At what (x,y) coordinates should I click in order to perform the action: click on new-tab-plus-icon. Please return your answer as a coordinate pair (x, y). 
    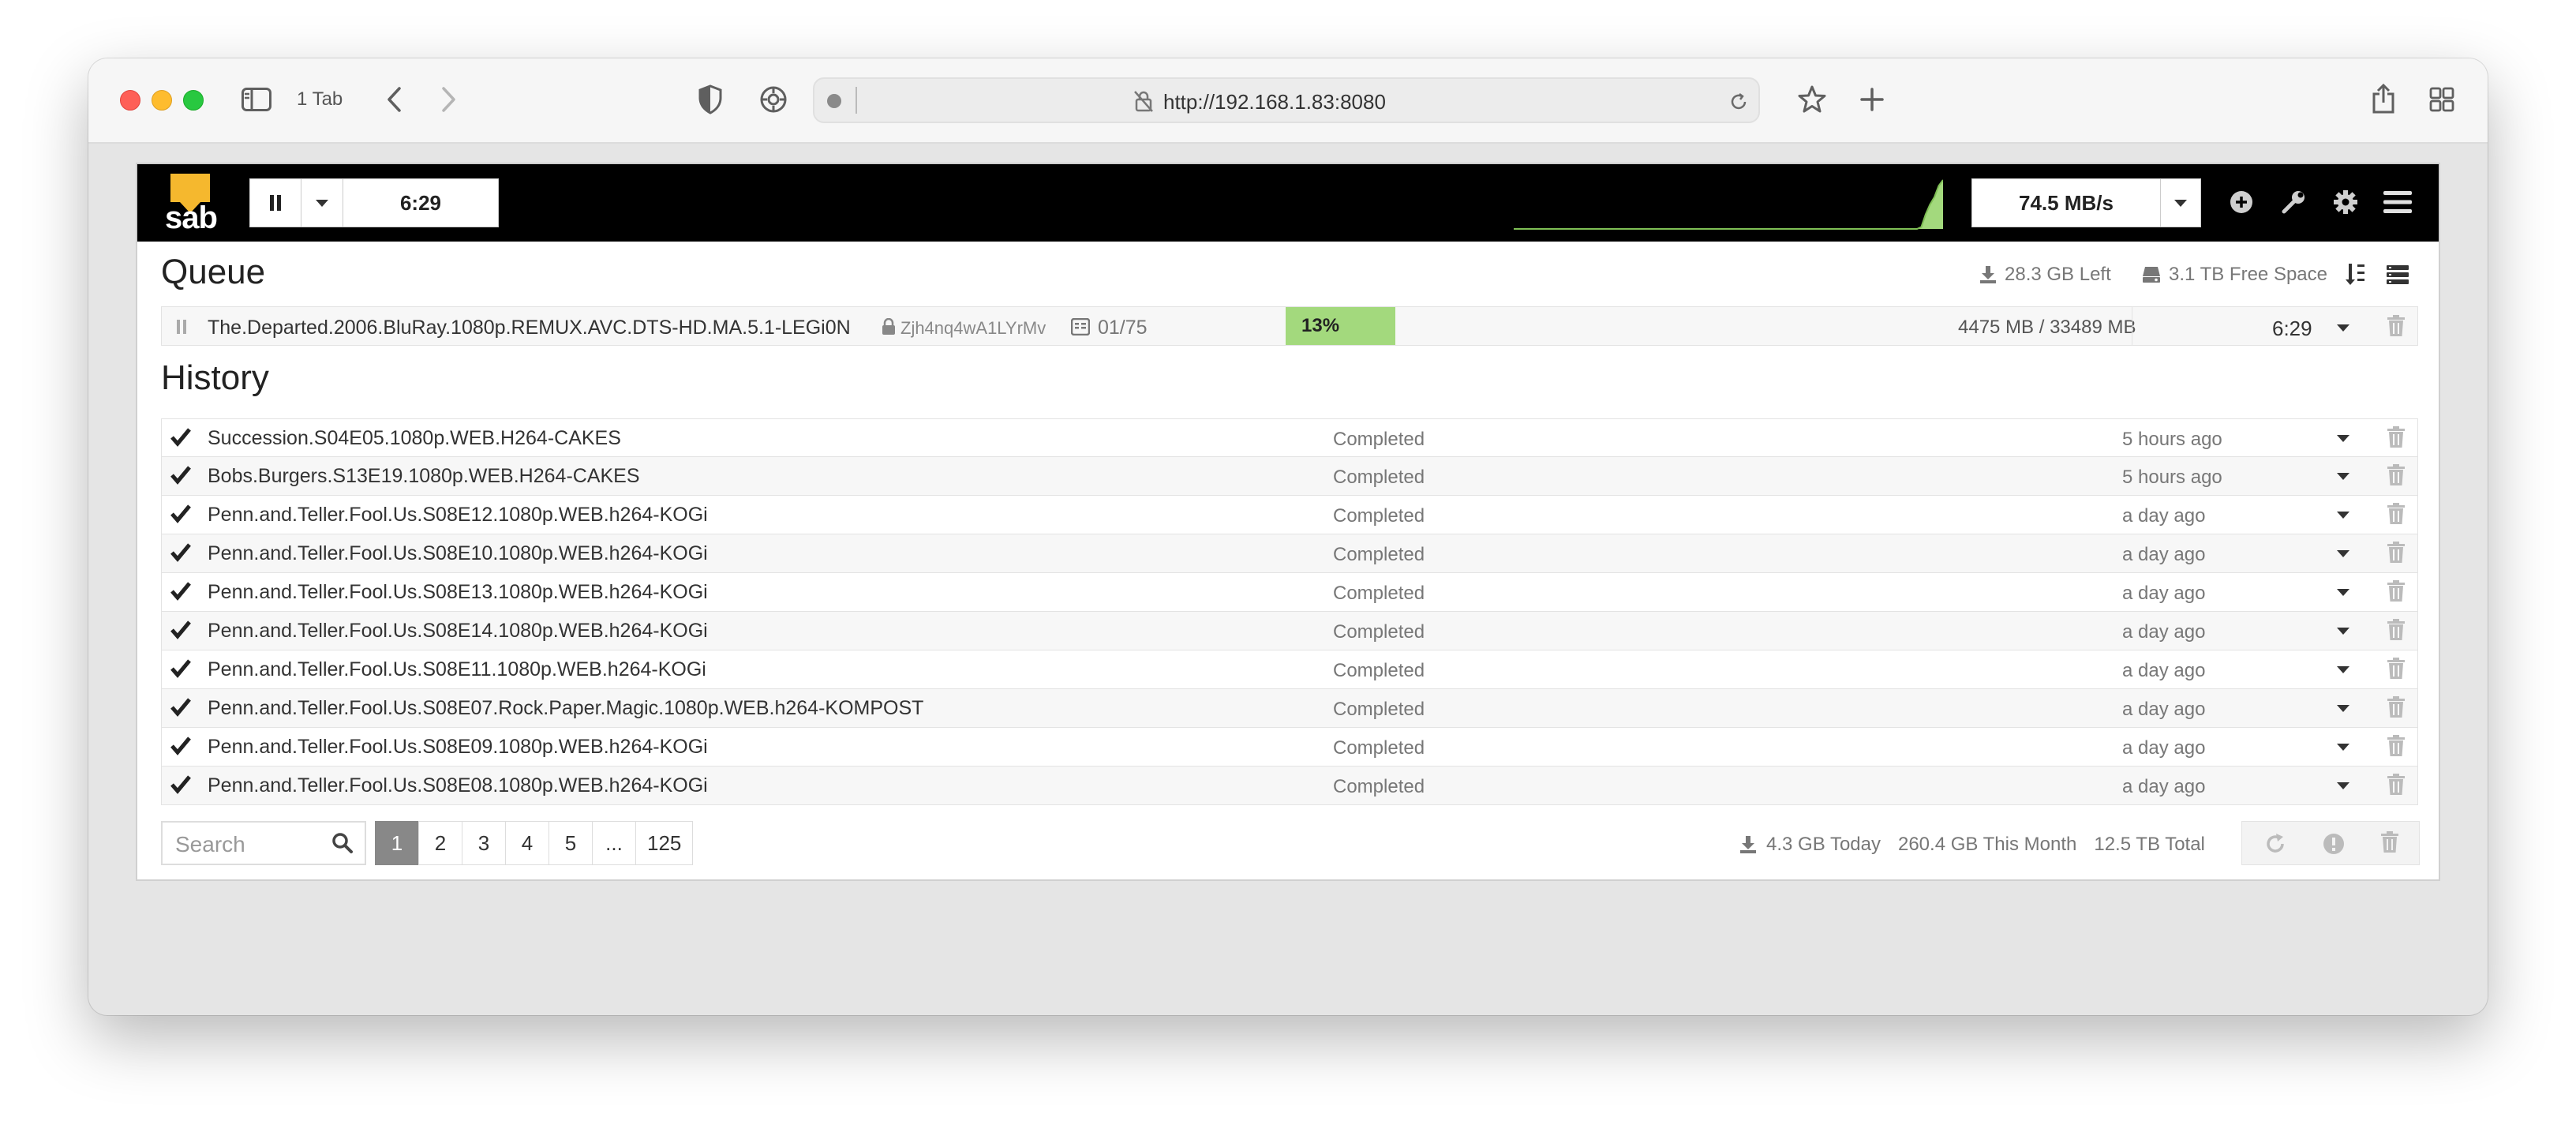
    Looking at the image, I should click on (1872, 99).